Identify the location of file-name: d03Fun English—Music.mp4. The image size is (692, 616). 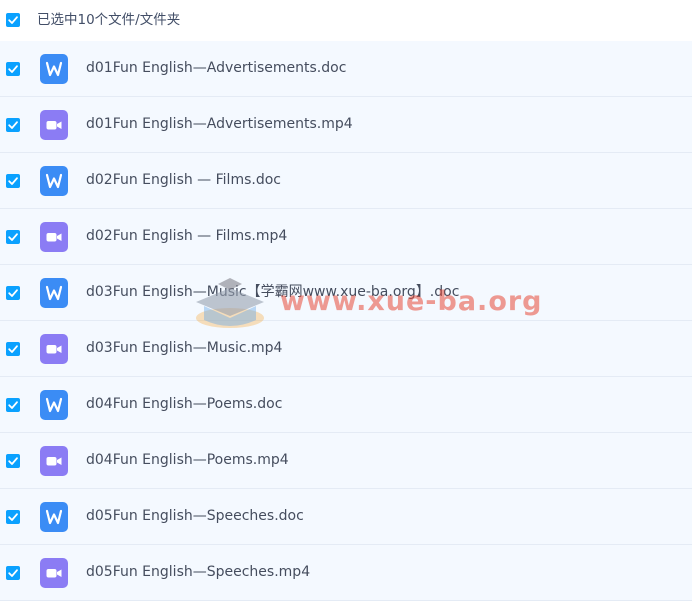
(184, 348).